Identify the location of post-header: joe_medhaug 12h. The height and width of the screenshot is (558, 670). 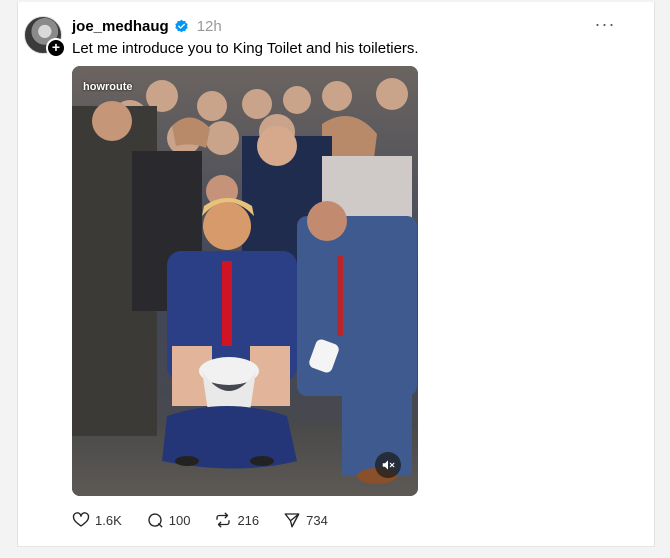
(147, 26).